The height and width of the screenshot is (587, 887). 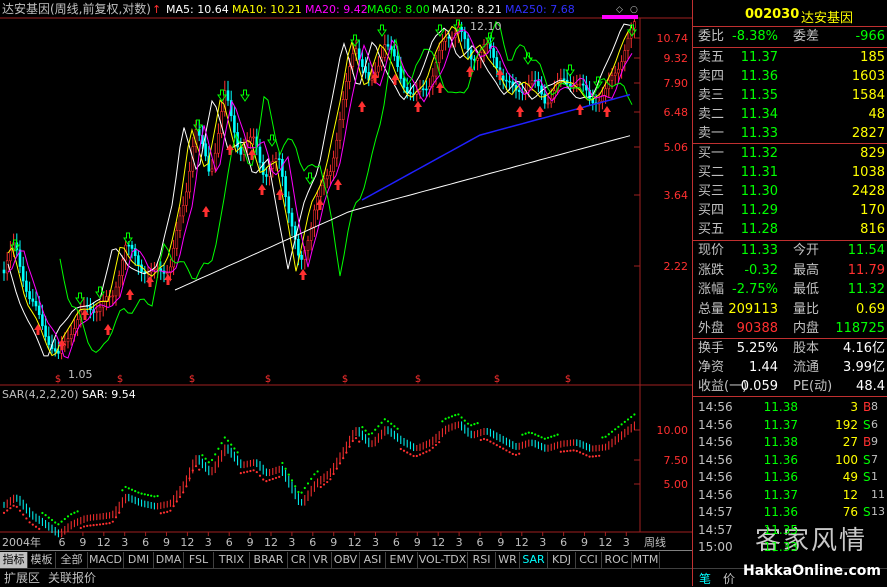 I want to click on tab-brar: BRAR, so click(x=269, y=560).